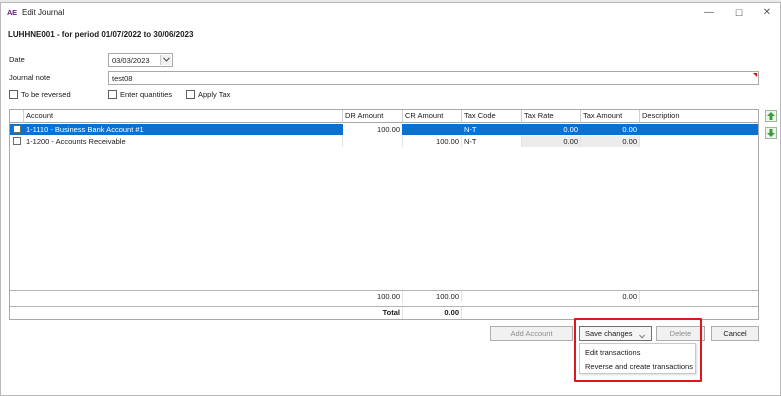 This screenshot has width=781, height=396. I want to click on journal-note-field: test08, so click(433, 78).